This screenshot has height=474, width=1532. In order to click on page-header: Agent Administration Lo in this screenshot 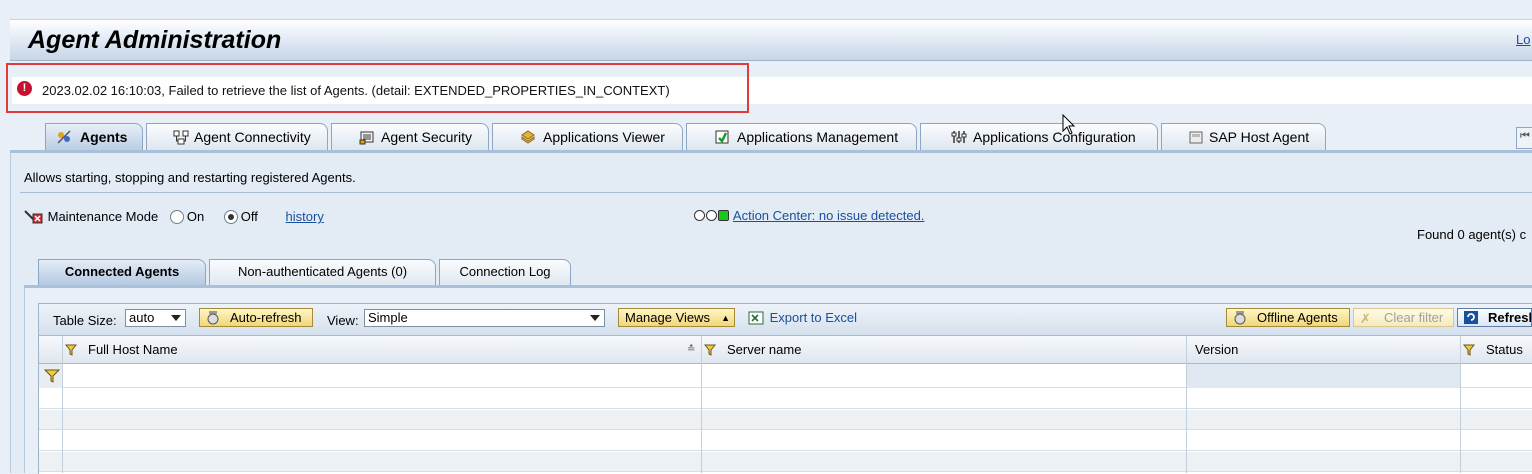, I will do `click(771, 40)`.